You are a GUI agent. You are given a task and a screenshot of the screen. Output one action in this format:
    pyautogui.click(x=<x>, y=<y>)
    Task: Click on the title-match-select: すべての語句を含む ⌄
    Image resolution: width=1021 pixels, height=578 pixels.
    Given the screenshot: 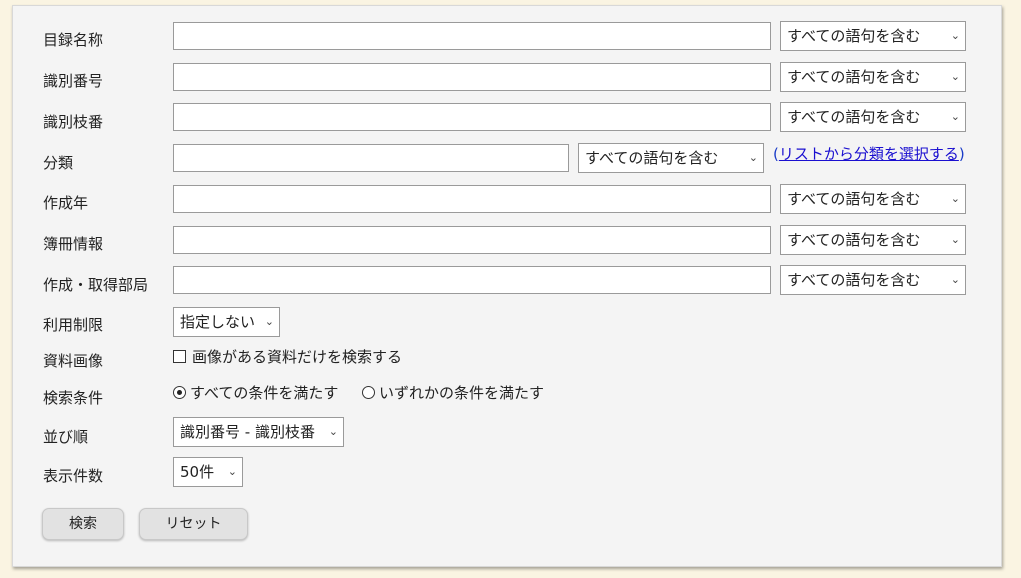 What is the action you would take?
    pyautogui.click(x=873, y=36)
    